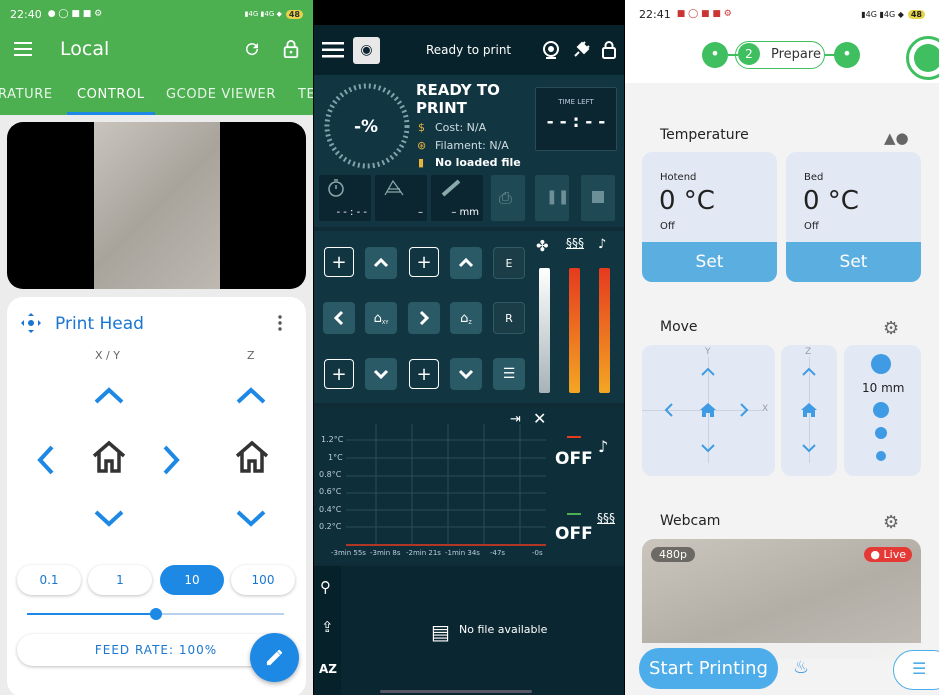 The width and height of the screenshot is (939, 695). I want to click on bed-label: Bed, so click(814, 177).